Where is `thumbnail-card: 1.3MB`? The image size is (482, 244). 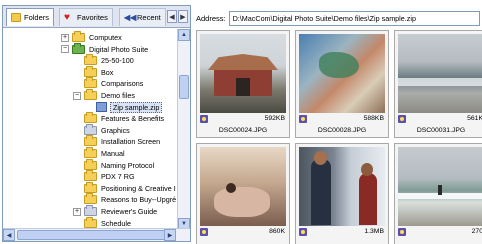
thumbnail-card: 1.3MB is located at coordinates (342, 193).